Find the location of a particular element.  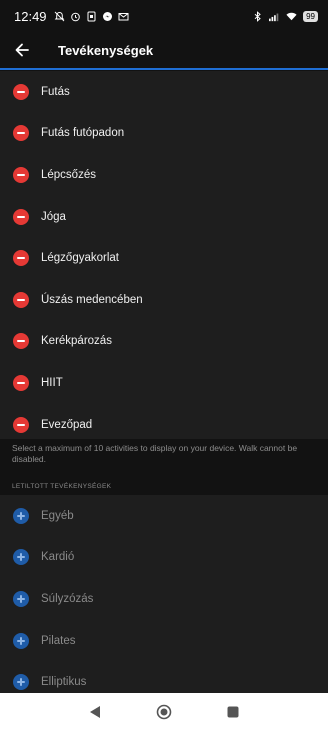

system-nav-bar is located at coordinates (164, 712).